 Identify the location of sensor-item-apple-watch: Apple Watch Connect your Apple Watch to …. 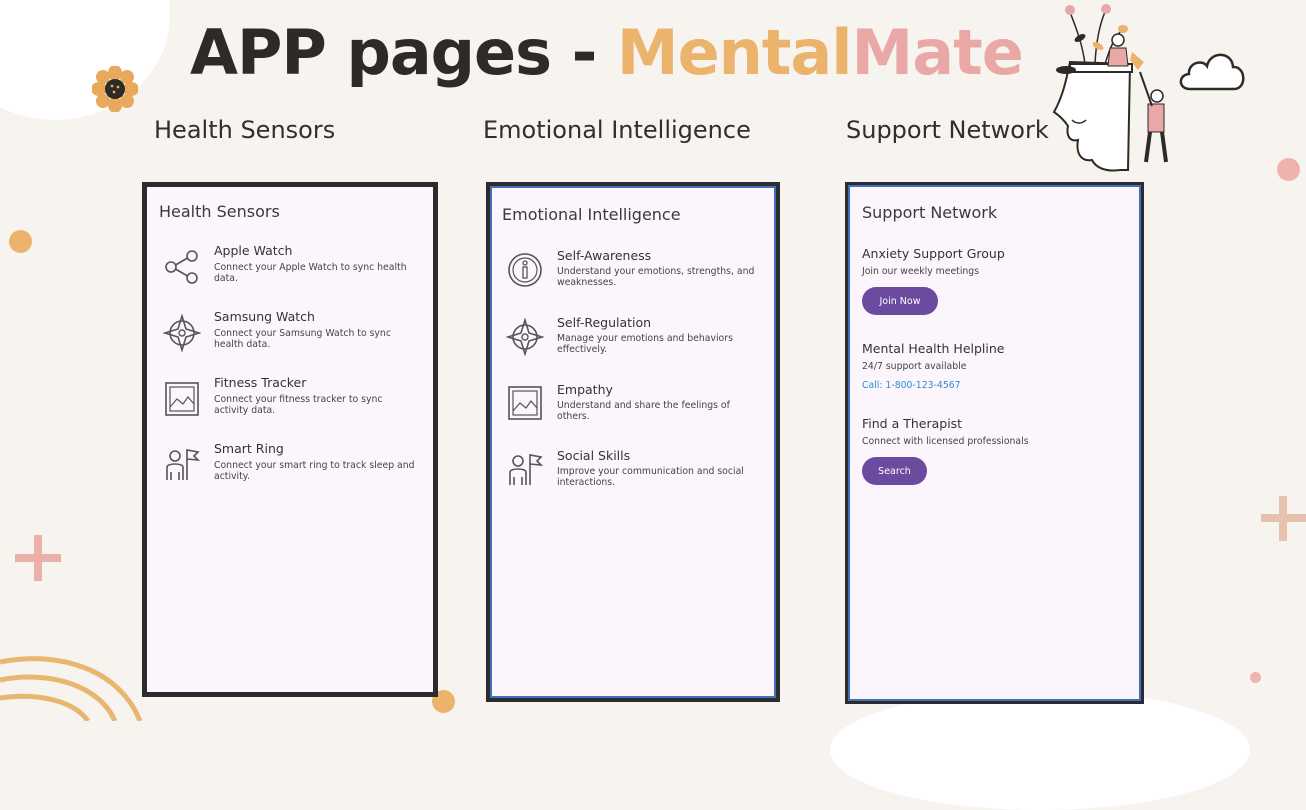
(290, 273).